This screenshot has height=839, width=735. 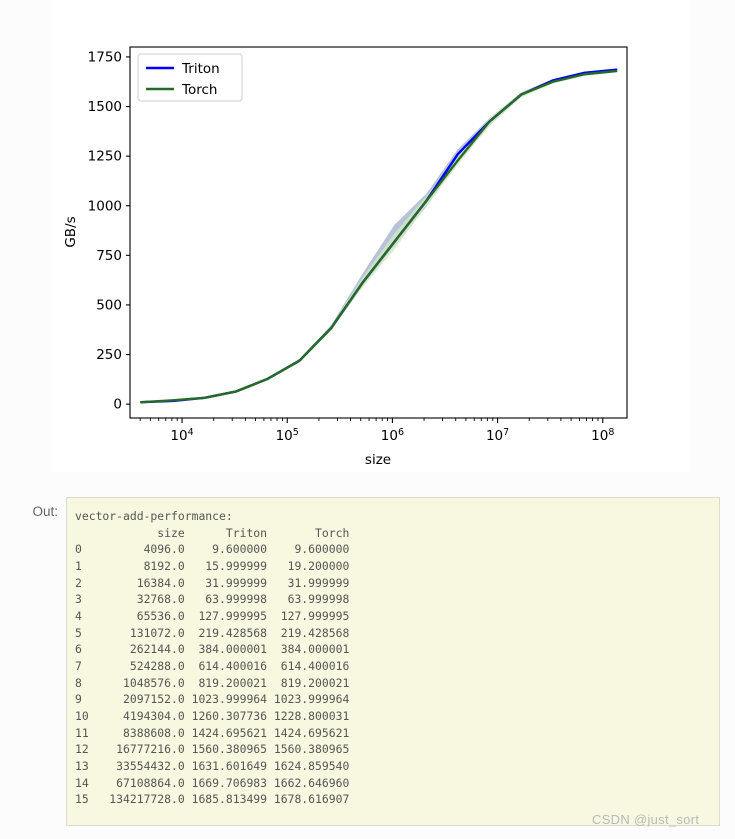 What do you see at coordinates (378, 460) in the screenshot?
I see `x-axis-label: size` at bounding box center [378, 460].